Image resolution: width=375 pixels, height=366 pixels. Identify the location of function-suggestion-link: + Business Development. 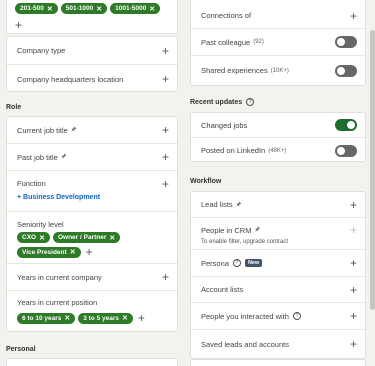
(92, 197).